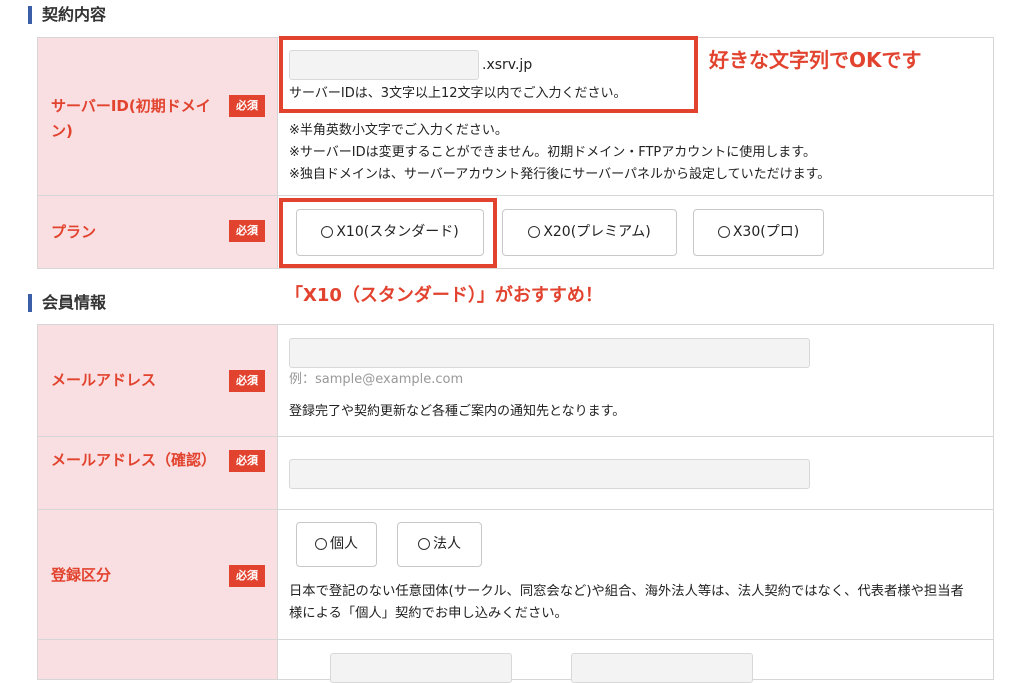  What do you see at coordinates (597, 232) in the screenshot?
I see `plan-option-x20-label: X20(プレミアム)` at bounding box center [597, 232].